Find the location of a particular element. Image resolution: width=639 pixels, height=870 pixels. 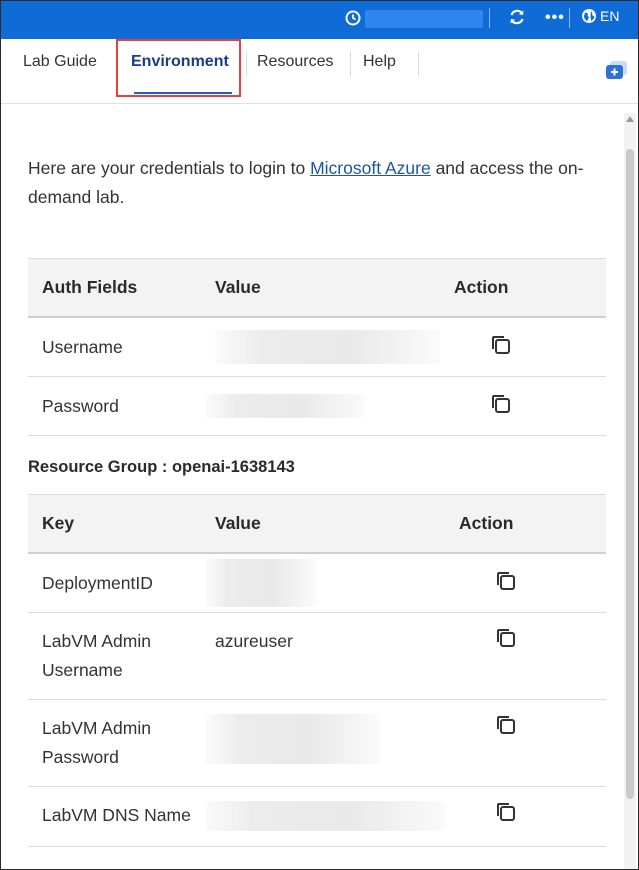

table-row: DeploymentID is located at coordinates (317, 583).